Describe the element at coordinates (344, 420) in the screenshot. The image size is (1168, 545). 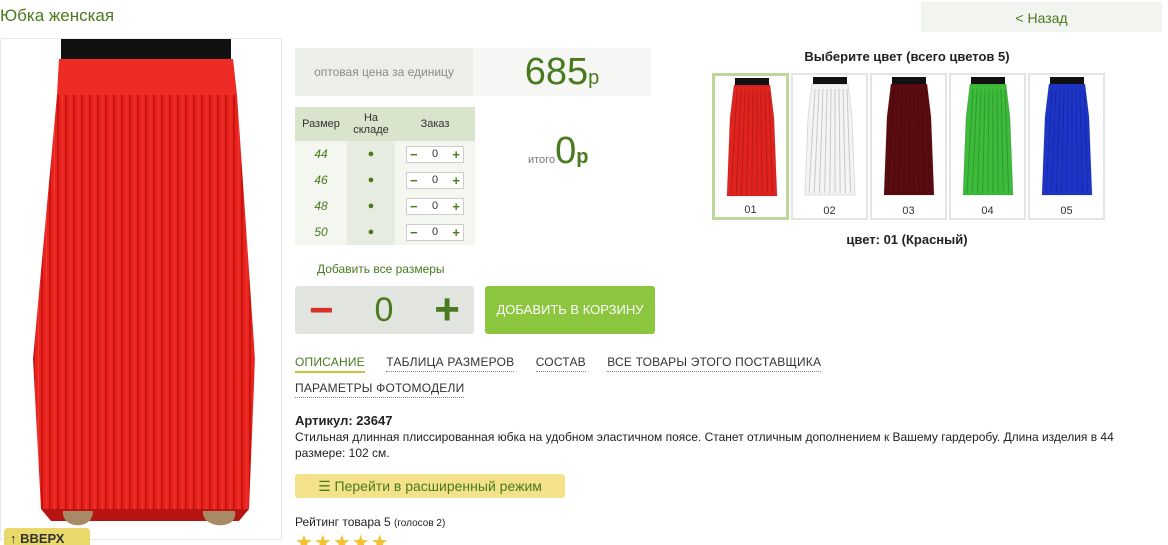
I see `article-number: Артикул: 23647` at that location.